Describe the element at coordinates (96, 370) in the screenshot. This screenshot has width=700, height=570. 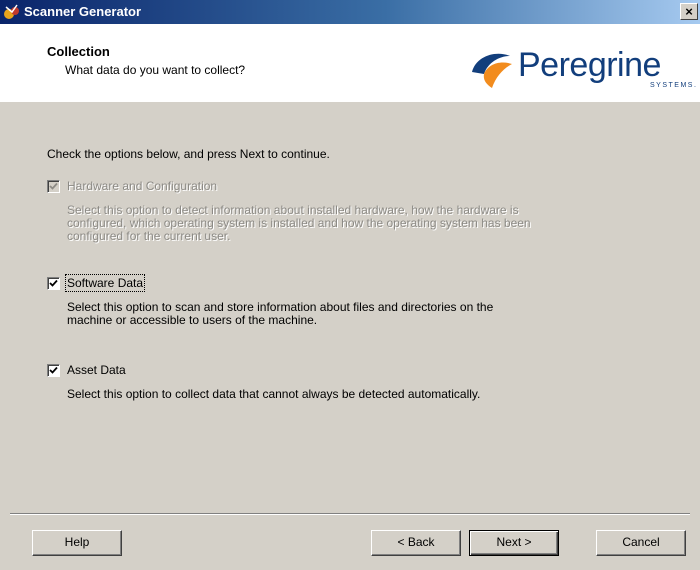
I see `asset-label: Asset Data` at that location.